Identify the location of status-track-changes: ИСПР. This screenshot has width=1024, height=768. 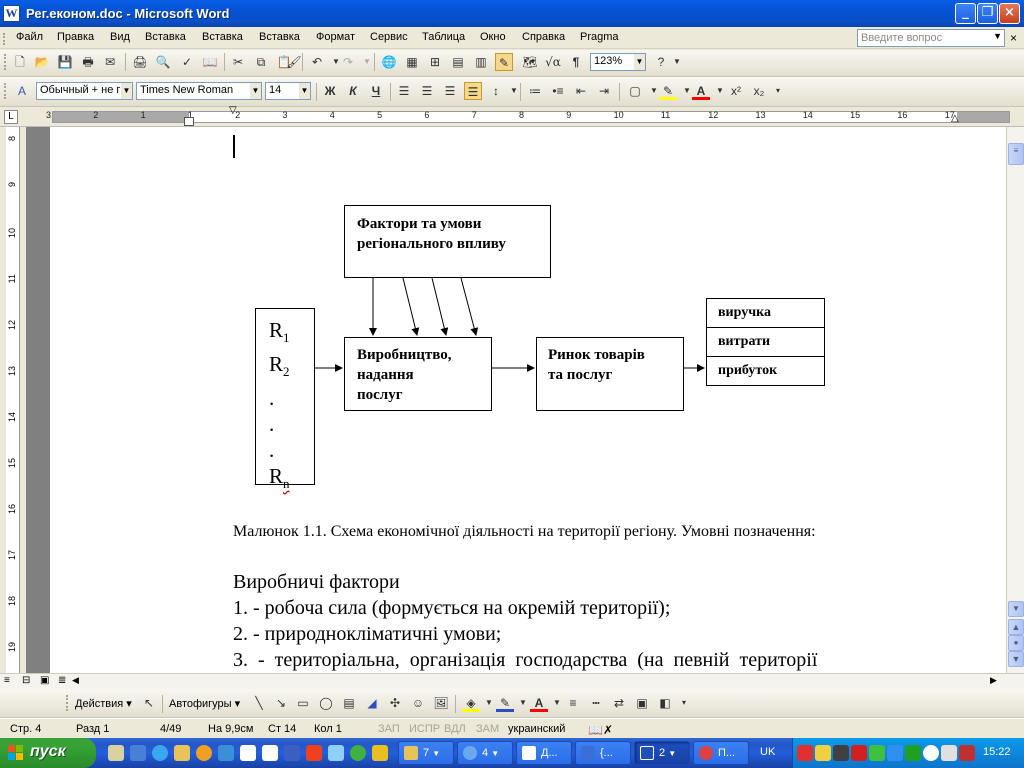
(424, 729).